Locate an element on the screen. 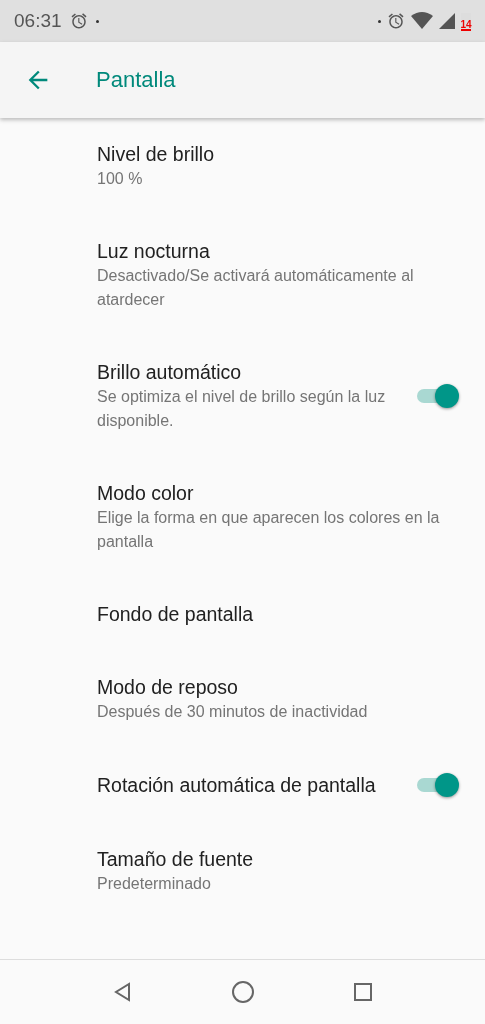 The image size is (485, 1024). setting-summary: Desactivado/Se activará automáticamente al atardecer is located at coordinates (256, 288).